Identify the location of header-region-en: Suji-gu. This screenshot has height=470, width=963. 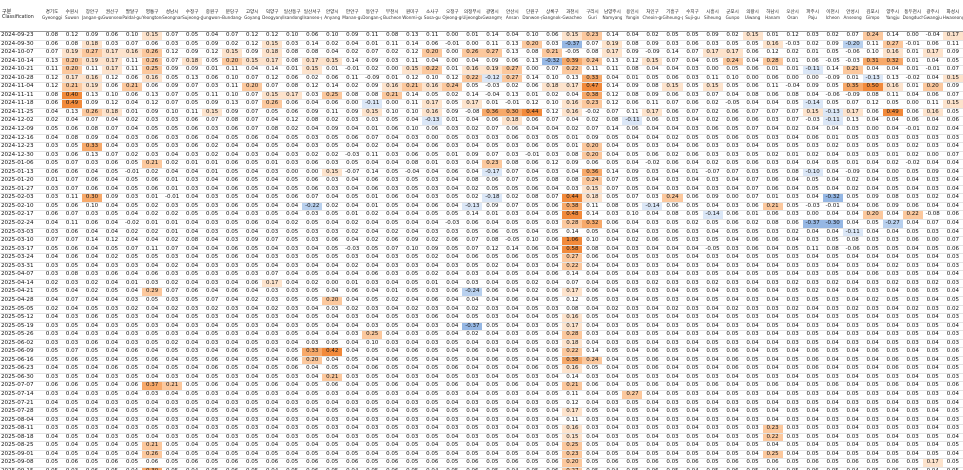
(692, 17).